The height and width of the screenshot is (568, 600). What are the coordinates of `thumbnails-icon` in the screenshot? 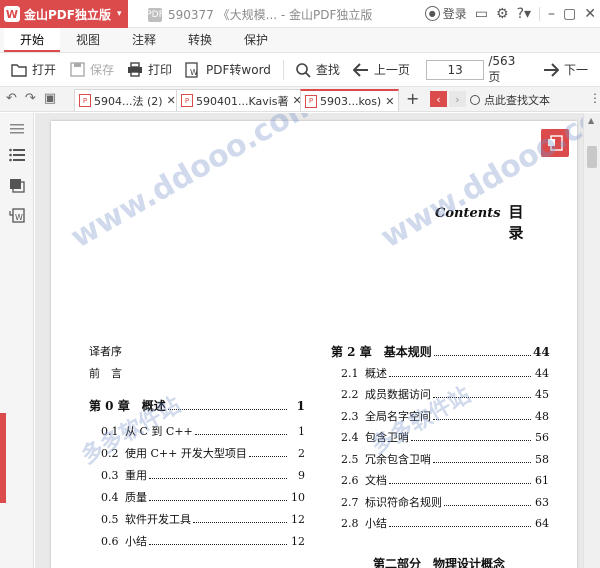 It's located at (17, 185).